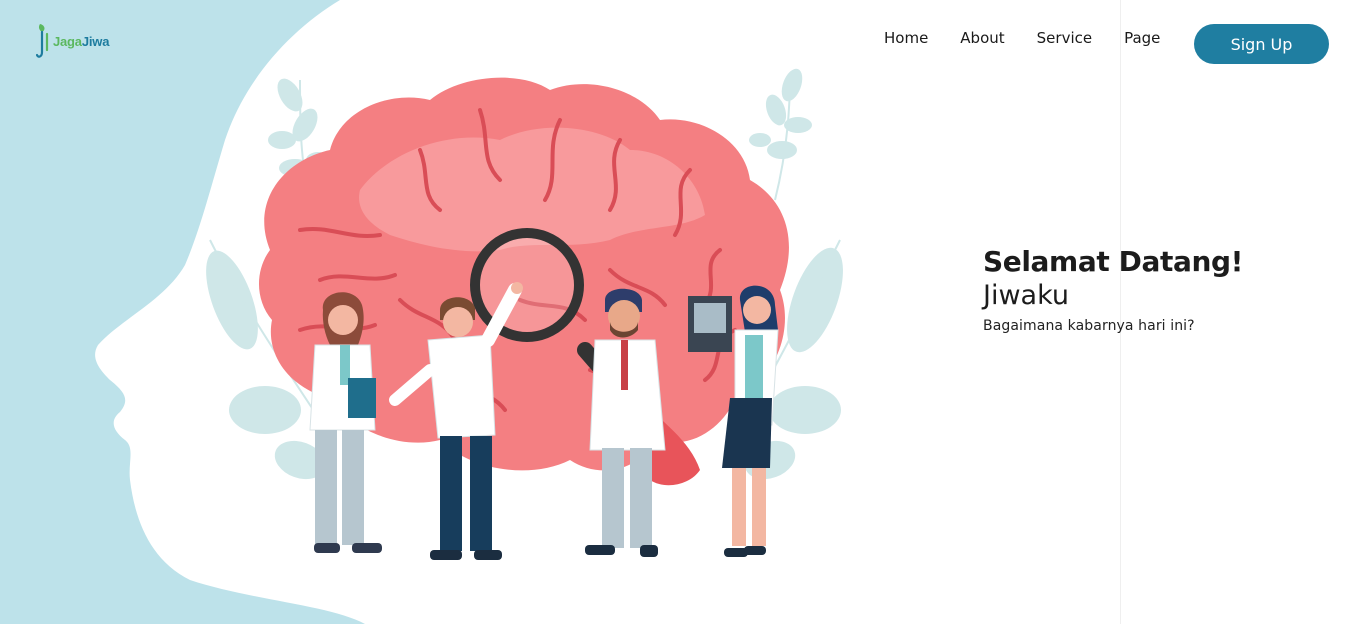 The width and height of the screenshot is (1365, 624). I want to click on sign-up-button: Sign Up, so click(1261, 44).